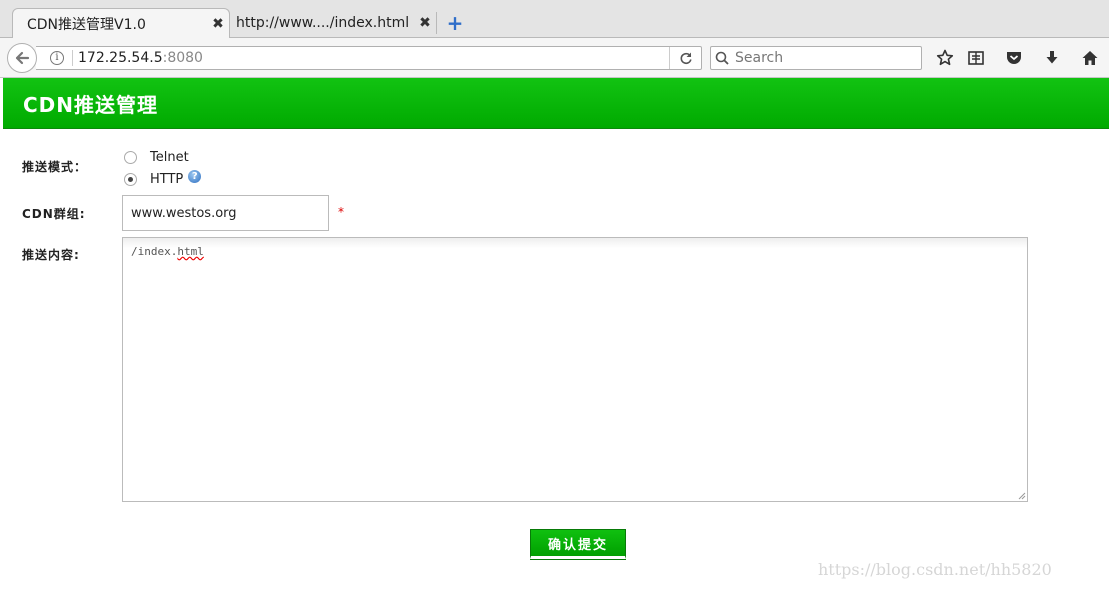  Describe the element at coordinates (225, 213) in the screenshot. I see `cdn-group-input` at that location.